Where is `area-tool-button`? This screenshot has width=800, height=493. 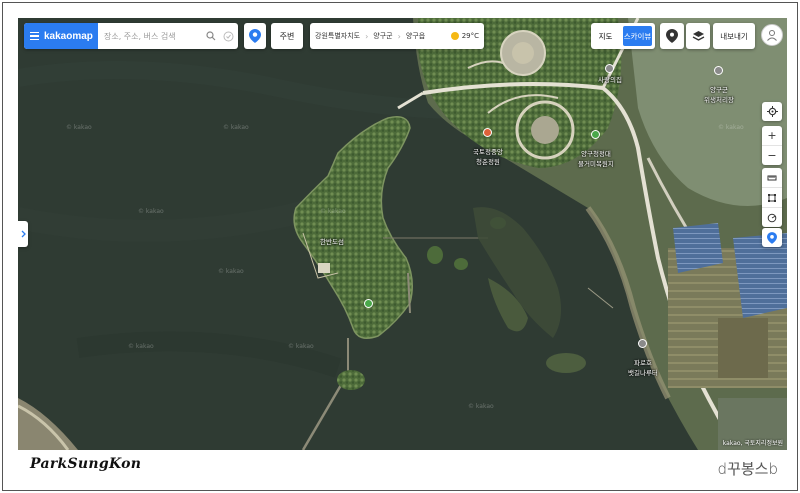 area-tool-button is located at coordinates (772, 197).